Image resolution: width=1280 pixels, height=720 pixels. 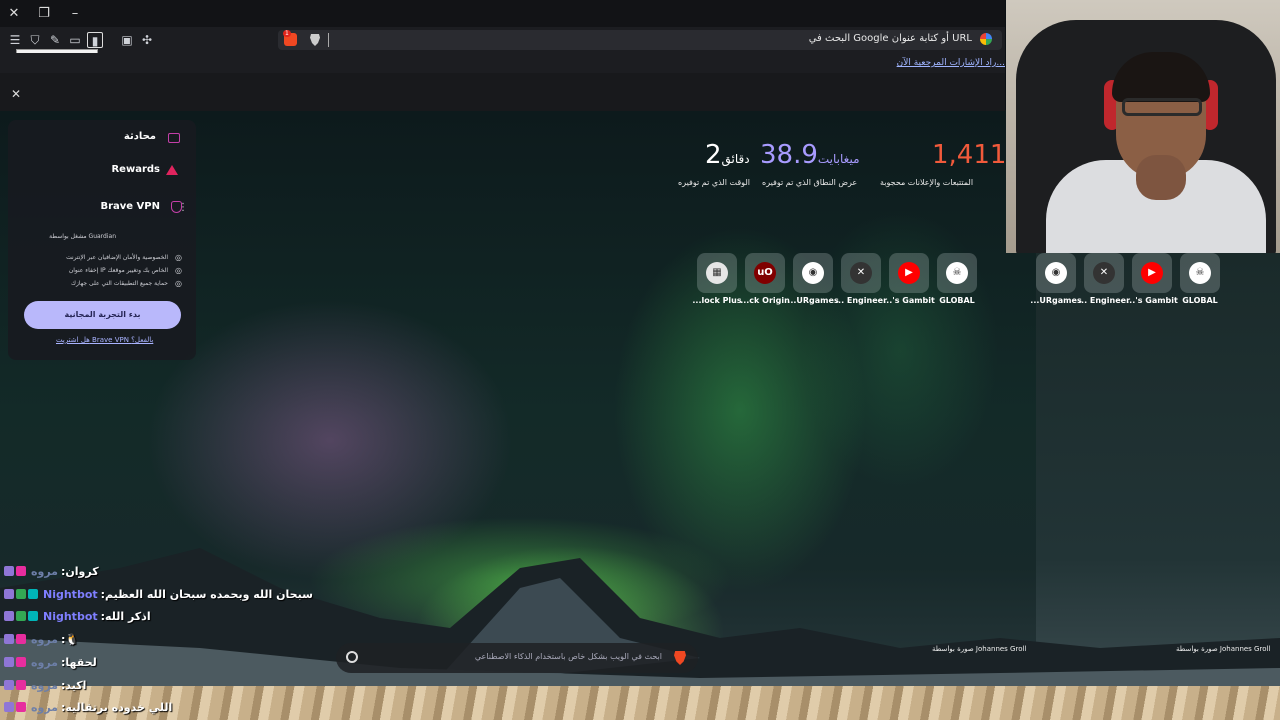 What do you see at coordinates (140, 136) in the screenshot?
I see `talk-label: محادثة` at bounding box center [140, 136].